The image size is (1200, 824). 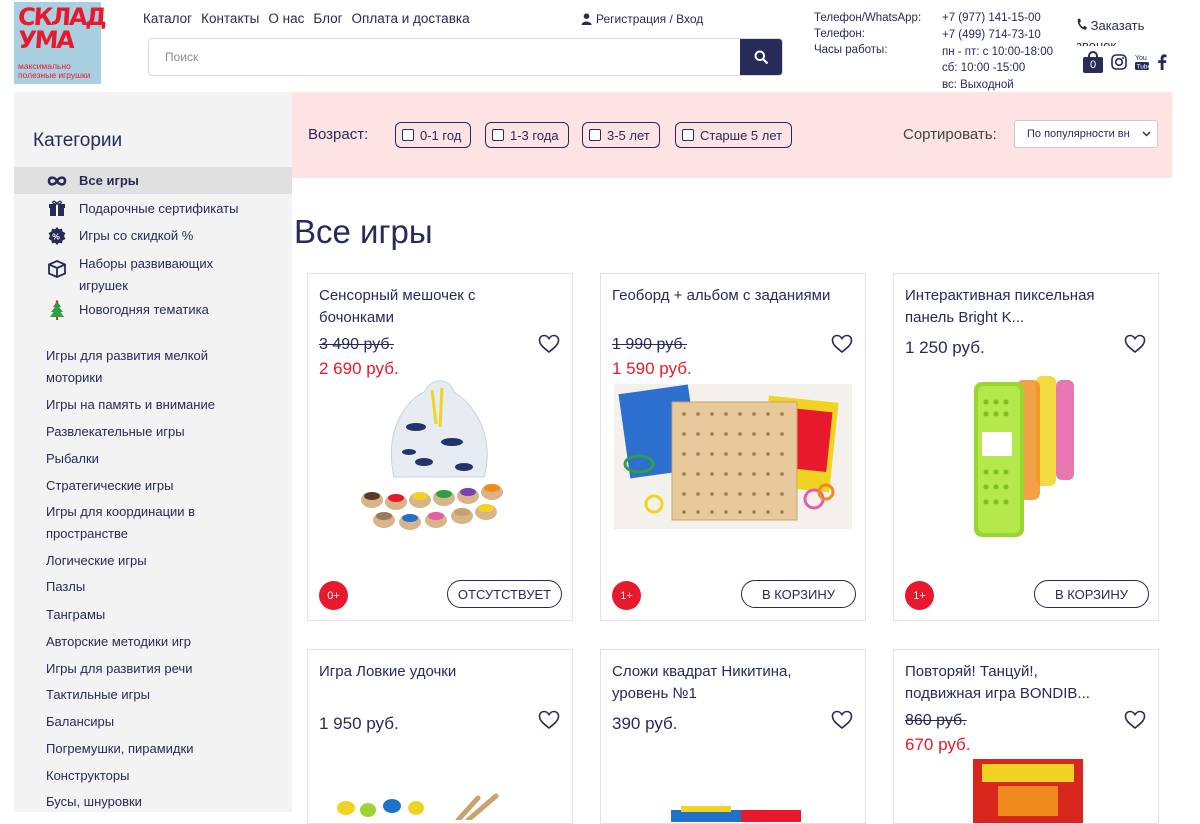 I want to click on sidebar-item-discount: % Игры со скидкой %, so click(x=153, y=235).